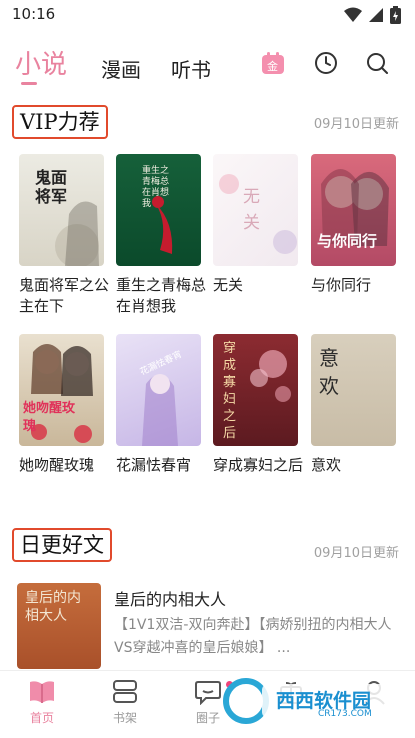 The image size is (415, 738). What do you see at coordinates (347, 241) in the screenshot?
I see `cover-text: 与你同行` at bounding box center [347, 241].